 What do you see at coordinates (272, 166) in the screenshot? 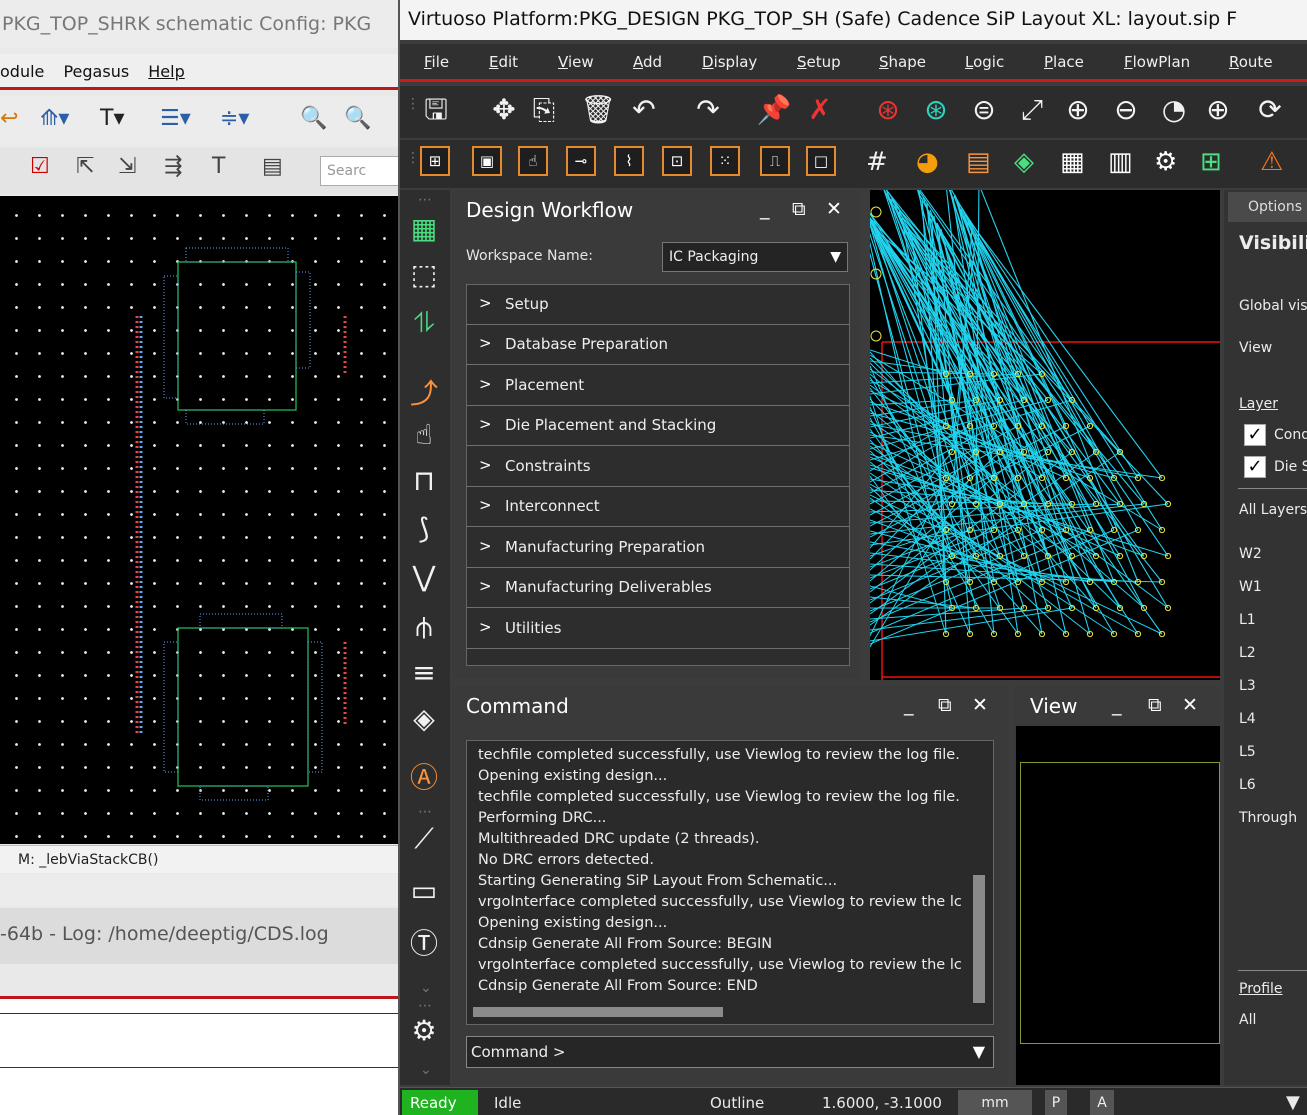
I see `property-icon: ▤` at bounding box center [272, 166].